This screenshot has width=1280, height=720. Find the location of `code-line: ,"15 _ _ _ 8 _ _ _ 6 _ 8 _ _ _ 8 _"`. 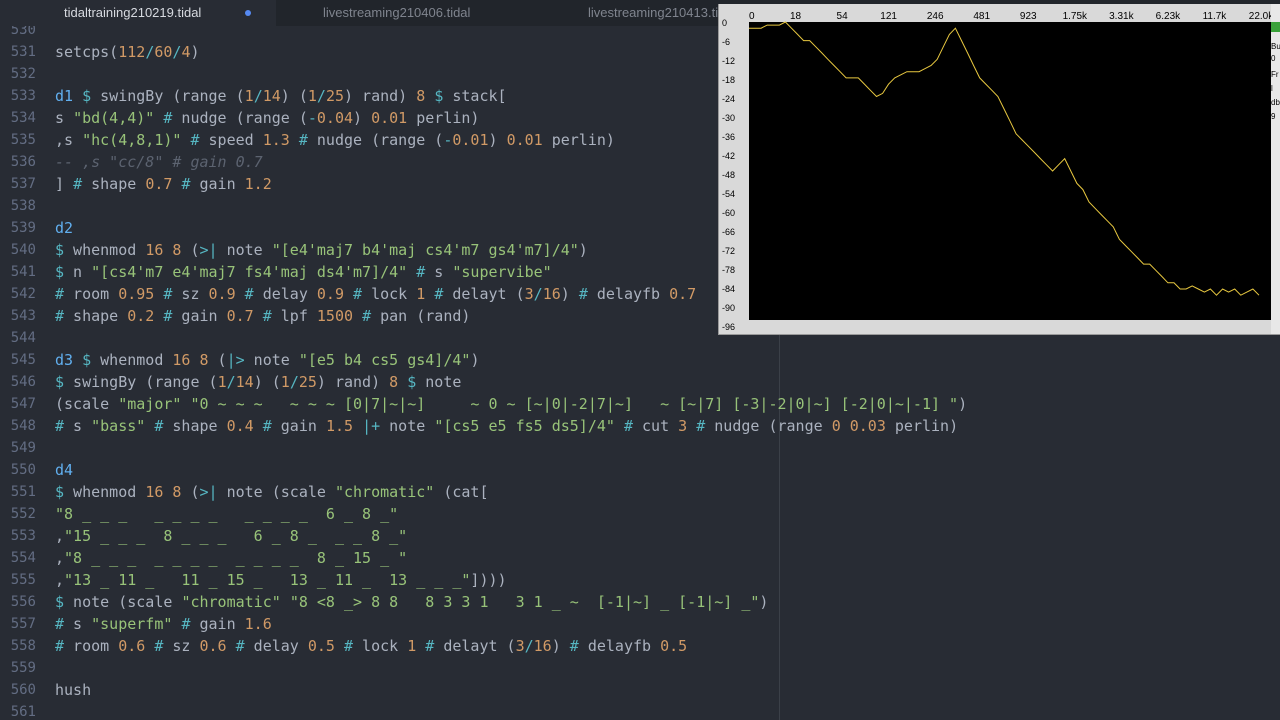

code-line: ,"15 _ _ _ 8 _ _ _ 6 _ 8 _ _ _ 8 _" is located at coordinates (231, 536).